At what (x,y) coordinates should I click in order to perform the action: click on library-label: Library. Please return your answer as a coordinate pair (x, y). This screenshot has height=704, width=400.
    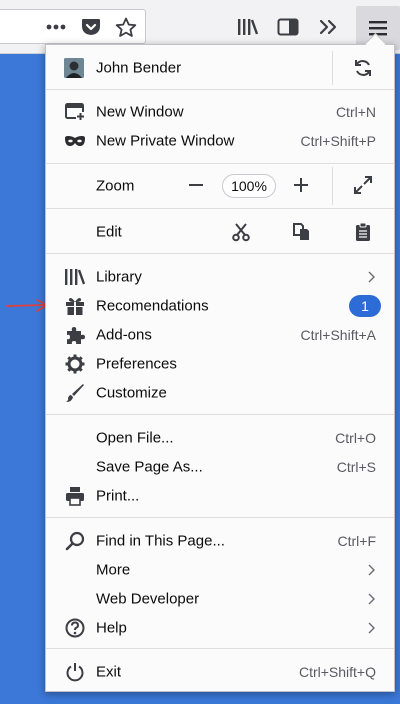
    Looking at the image, I should click on (119, 276).